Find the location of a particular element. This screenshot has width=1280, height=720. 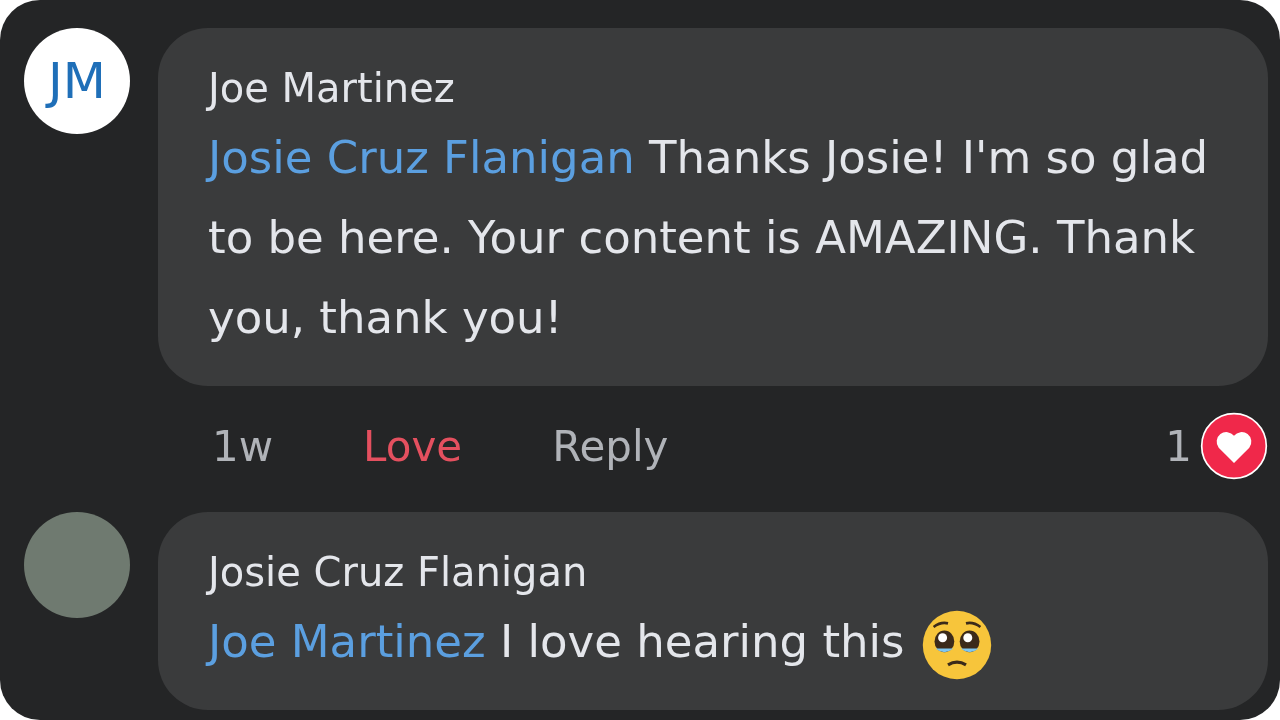

reaction-count: 1 is located at coordinates (1178, 446).